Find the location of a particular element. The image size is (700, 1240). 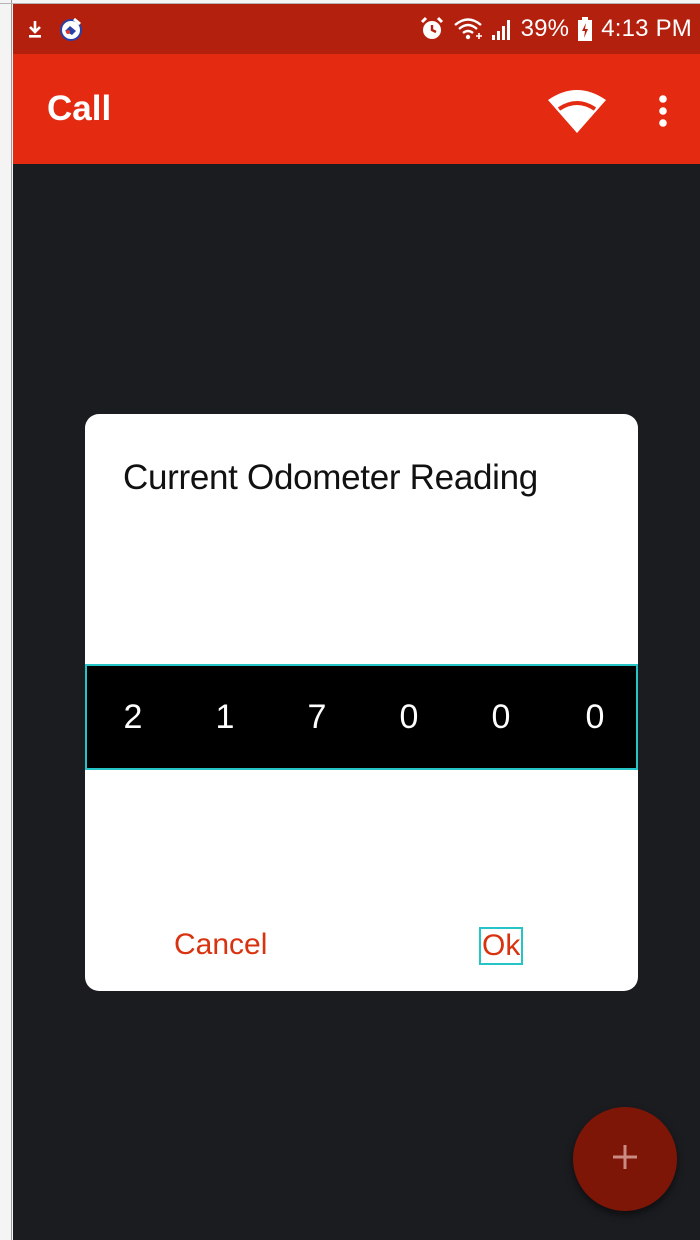

status-bar: 39% 4:13 PM is located at coordinates (356, 29).